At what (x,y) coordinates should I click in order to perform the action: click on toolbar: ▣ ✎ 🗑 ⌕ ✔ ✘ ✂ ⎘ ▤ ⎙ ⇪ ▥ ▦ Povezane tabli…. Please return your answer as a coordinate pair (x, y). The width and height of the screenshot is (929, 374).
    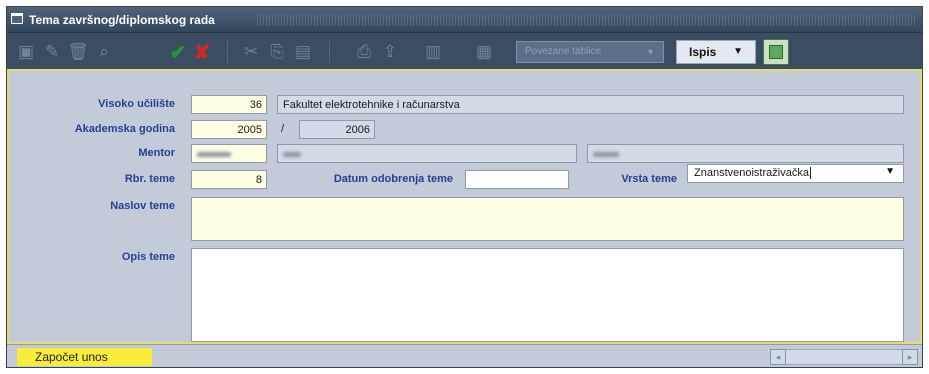
    Looking at the image, I should click on (464, 52).